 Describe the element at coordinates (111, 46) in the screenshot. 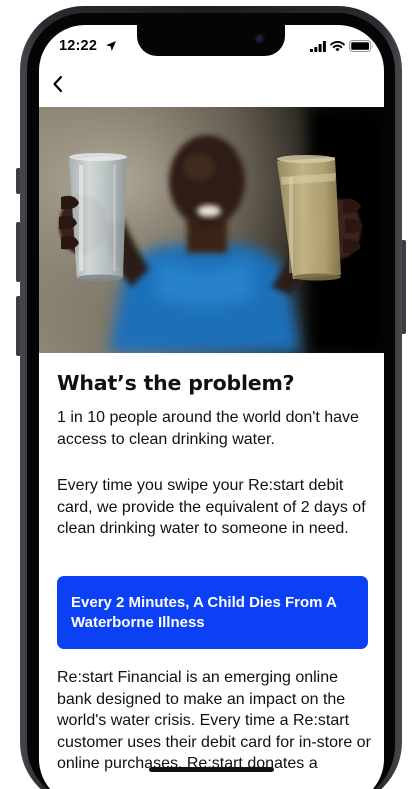

I see `location-arrow-icon` at that location.